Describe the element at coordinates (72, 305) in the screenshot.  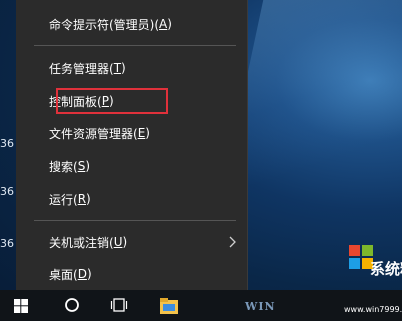
I see `cortana-circle-icon` at that location.